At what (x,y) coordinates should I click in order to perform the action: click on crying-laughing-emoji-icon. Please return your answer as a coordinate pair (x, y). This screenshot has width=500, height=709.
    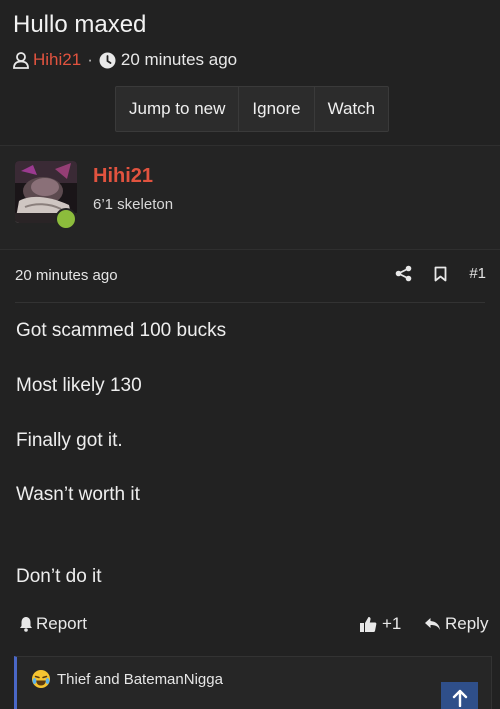
    Looking at the image, I should click on (41, 679).